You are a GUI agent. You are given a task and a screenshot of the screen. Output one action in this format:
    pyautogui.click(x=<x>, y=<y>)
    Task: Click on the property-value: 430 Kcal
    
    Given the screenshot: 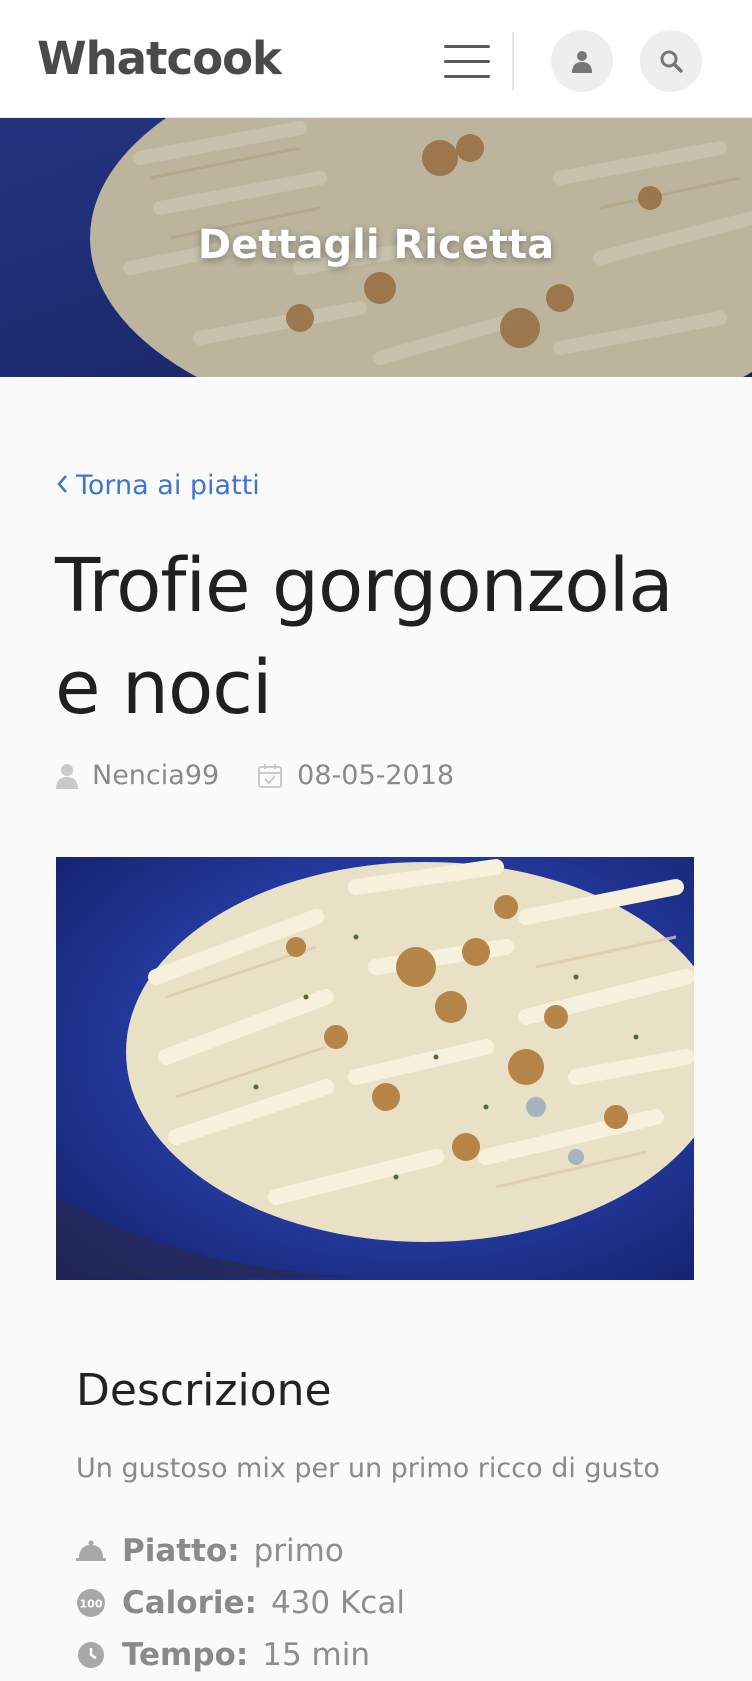 What is the action you would take?
    pyautogui.click(x=337, y=1603)
    